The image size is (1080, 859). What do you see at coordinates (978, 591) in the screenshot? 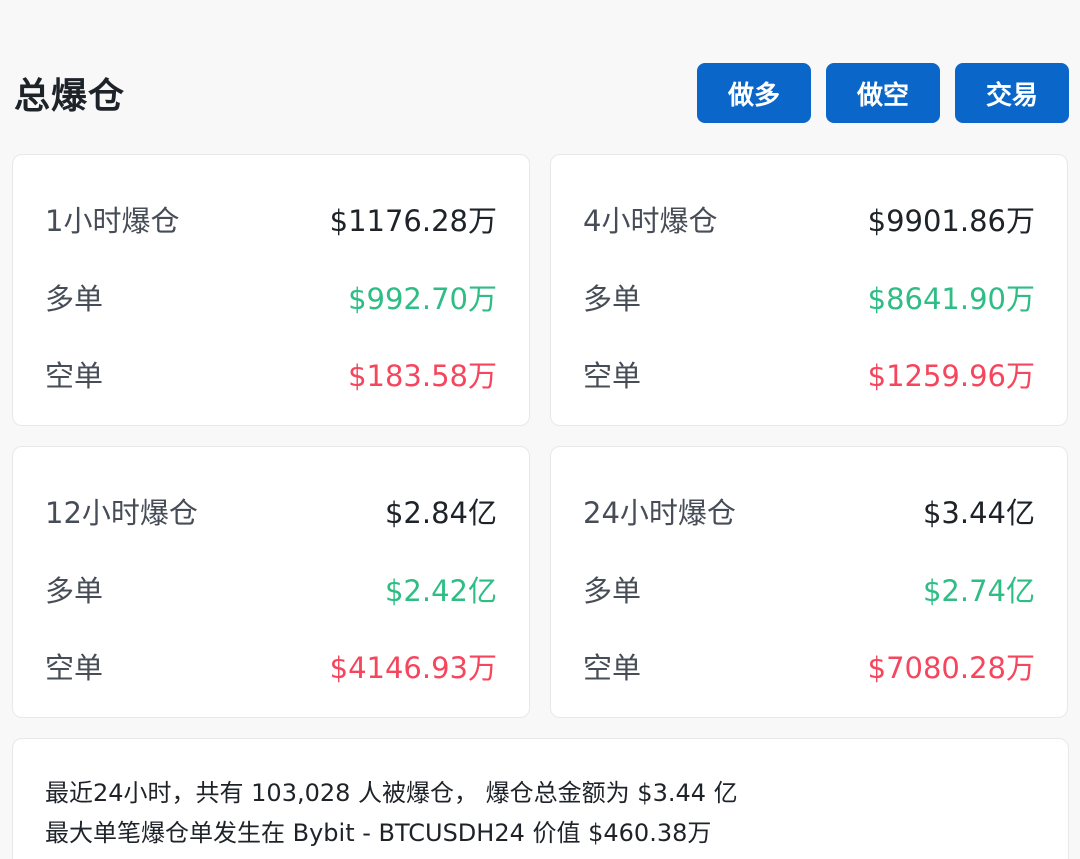
I see `long-value: $2.74亿` at bounding box center [978, 591].